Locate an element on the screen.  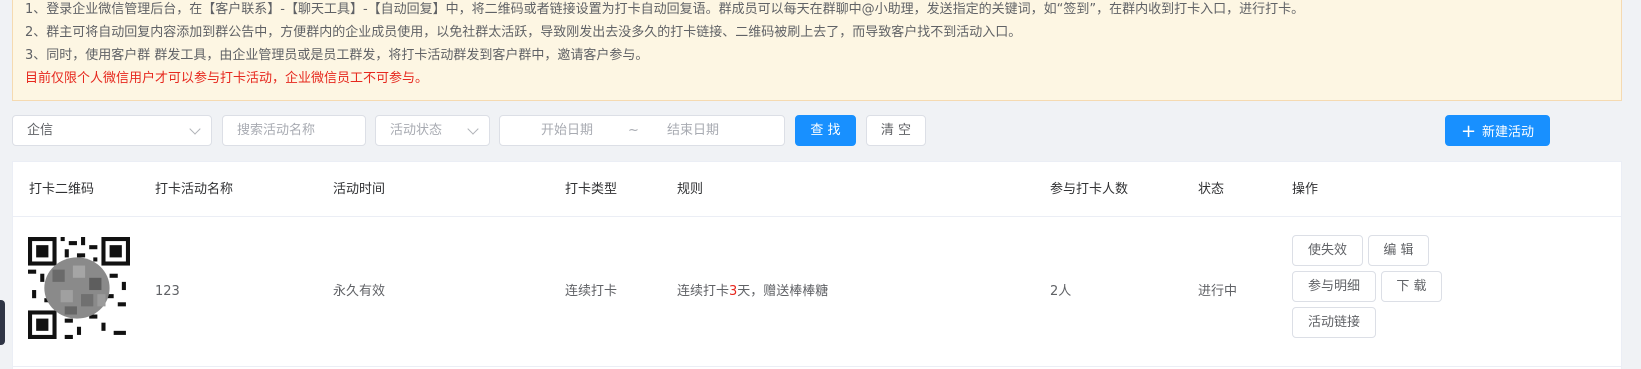
status-select: 活动状态 is located at coordinates (432, 130).